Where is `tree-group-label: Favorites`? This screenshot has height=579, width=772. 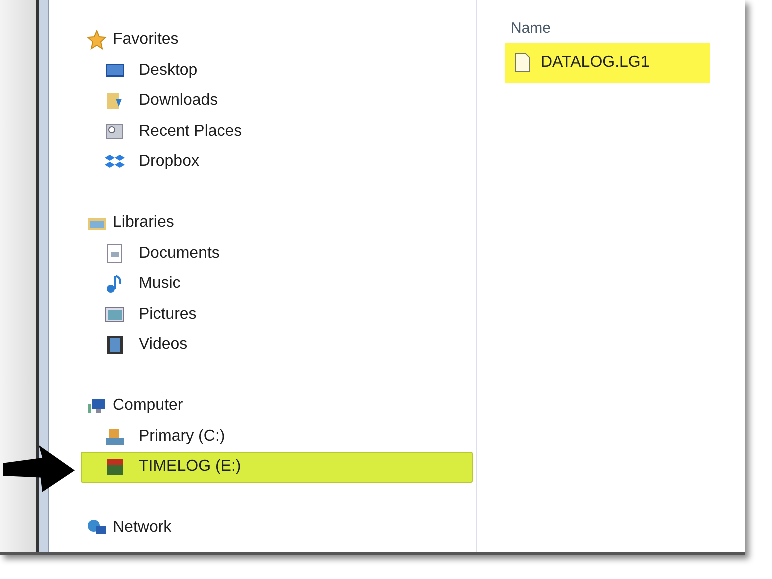
tree-group-label: Favorites is located at coordinates (146, 40).